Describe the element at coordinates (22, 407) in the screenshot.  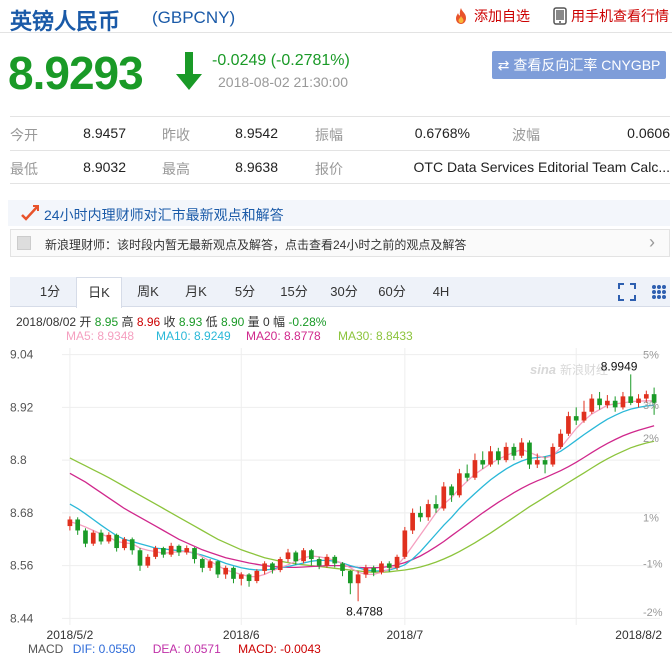
I see `y-tick-label: 8.92` at that location.